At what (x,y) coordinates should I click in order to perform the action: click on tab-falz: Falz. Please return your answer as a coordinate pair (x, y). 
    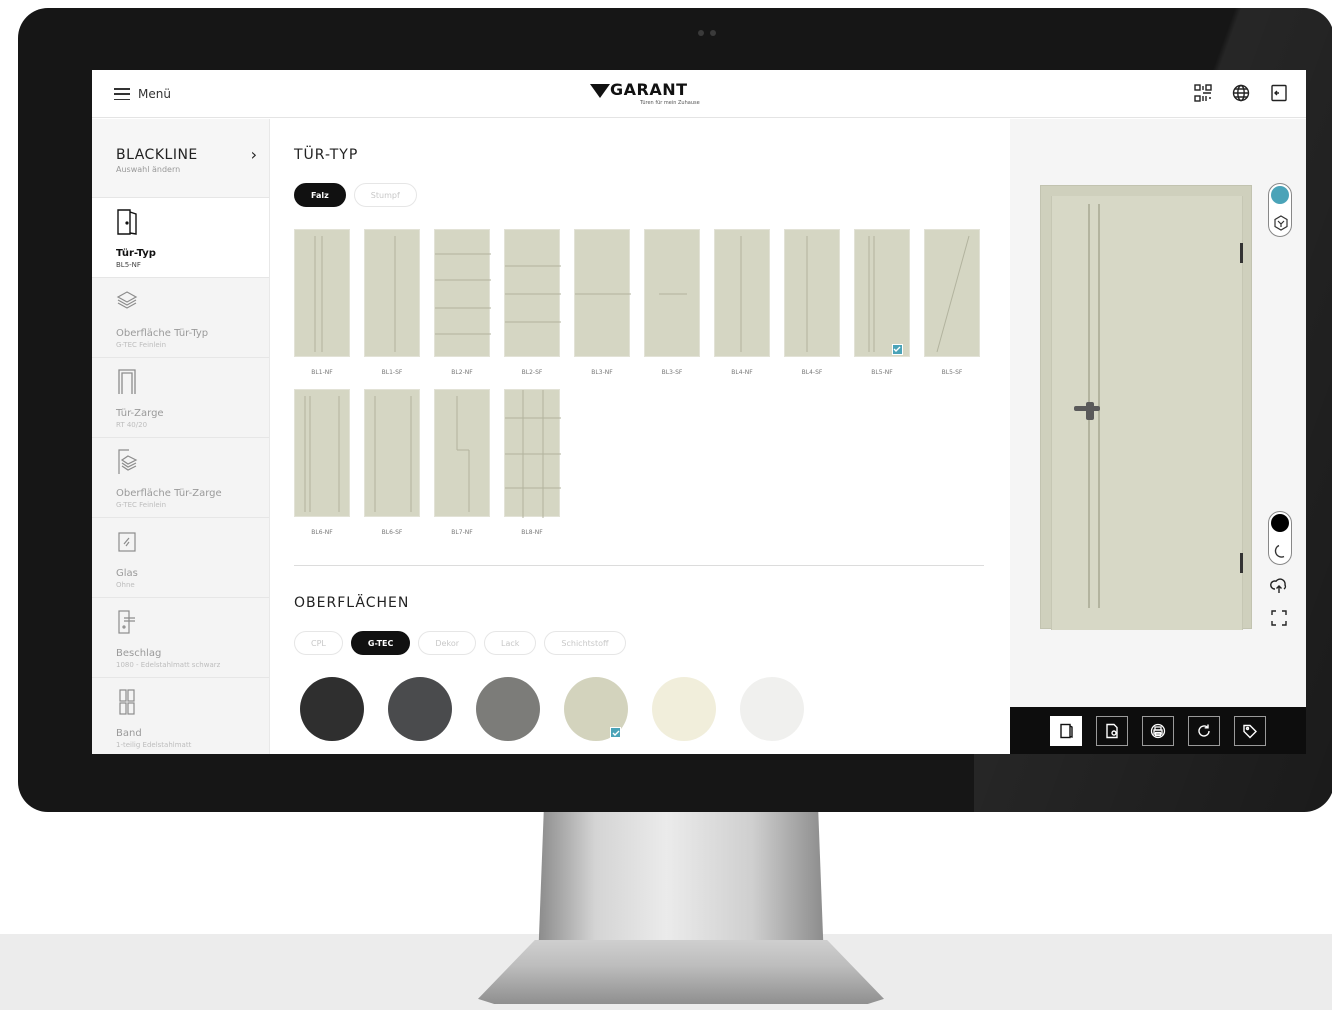
    Looking at the image, I should click on (320, 195).